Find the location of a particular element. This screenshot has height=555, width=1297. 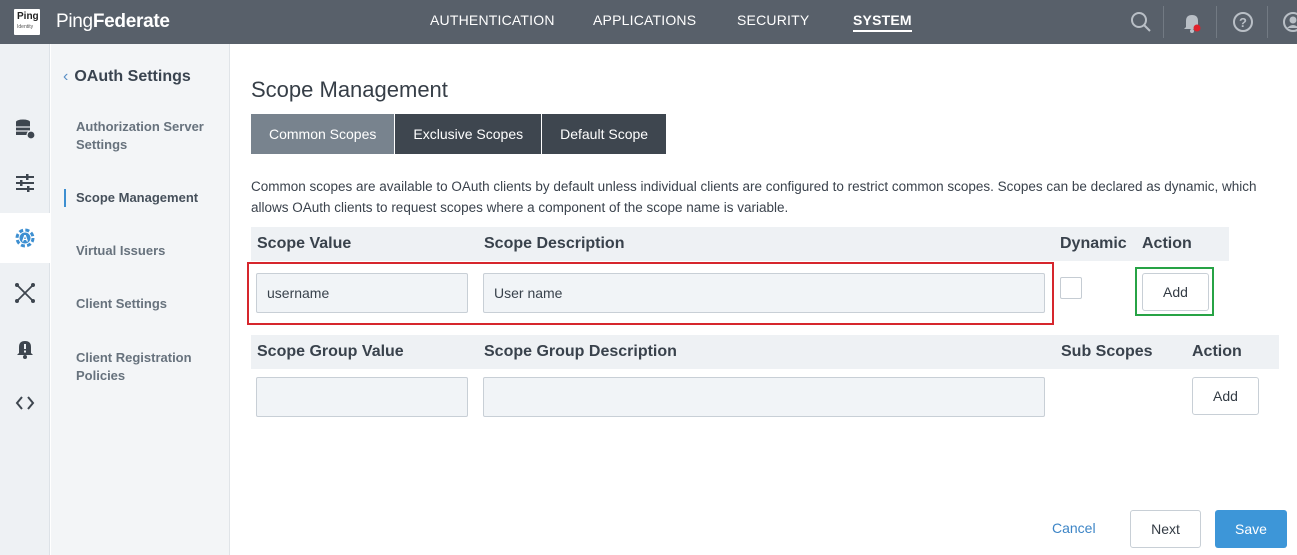

svg-text: A is located at coordinates (25, 239).